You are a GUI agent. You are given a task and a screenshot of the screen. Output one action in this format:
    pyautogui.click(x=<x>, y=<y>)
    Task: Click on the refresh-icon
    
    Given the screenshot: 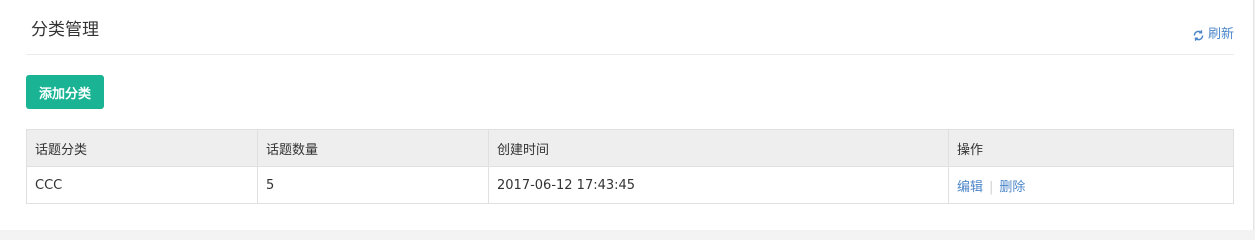 What is the action you would take?
    pyautogui.click(x=1198, y=35)
    